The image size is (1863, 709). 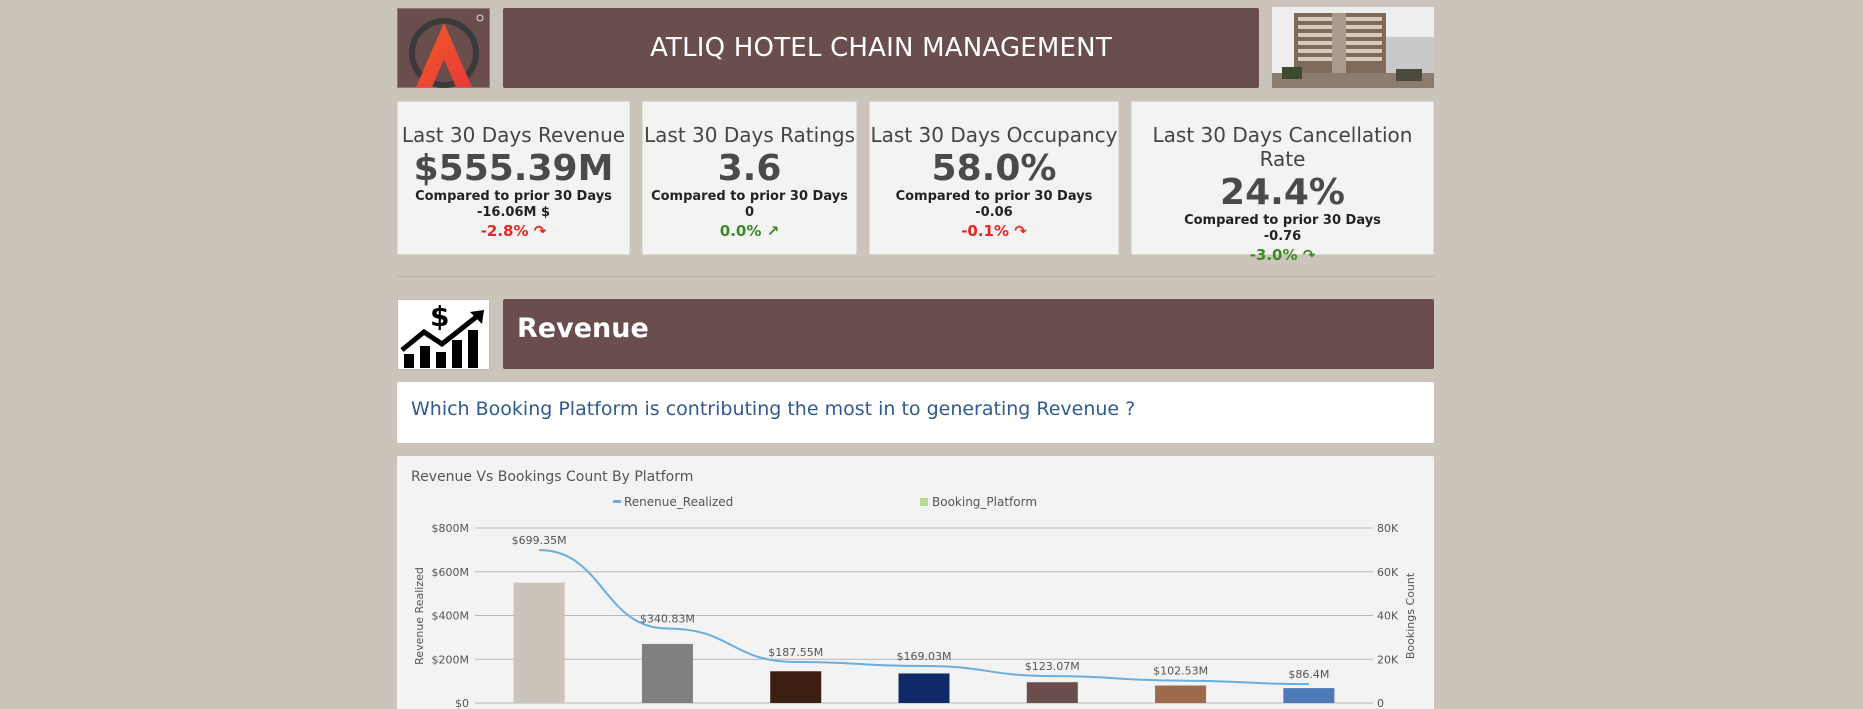 I want to click on data-label: $340.83M, so click(x=667, y=618).